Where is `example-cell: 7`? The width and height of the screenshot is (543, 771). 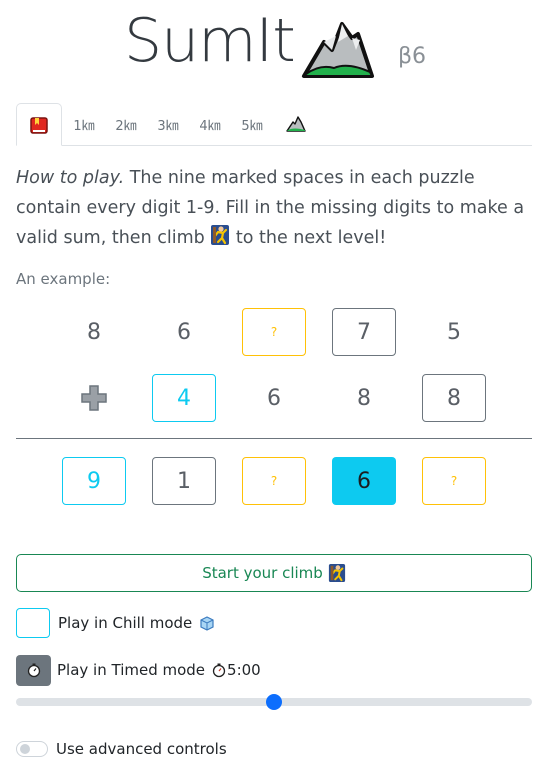 example-cell: 7 is located at coordinates (364, 332).